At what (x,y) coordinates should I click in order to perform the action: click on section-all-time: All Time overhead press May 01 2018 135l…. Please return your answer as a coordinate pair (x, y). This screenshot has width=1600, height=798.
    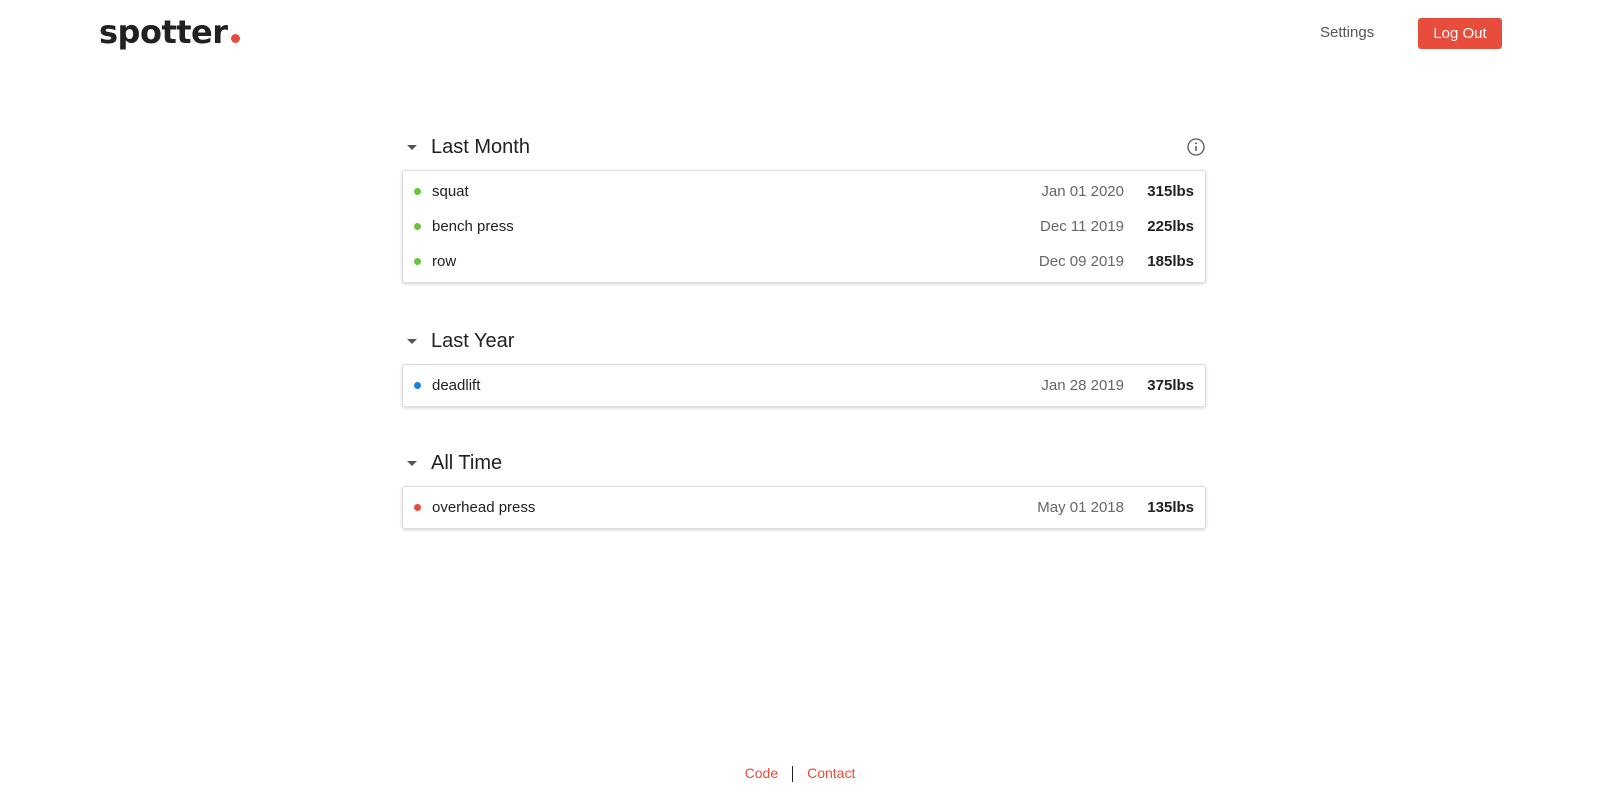
    Looking at the image, I should click on (804, 485).